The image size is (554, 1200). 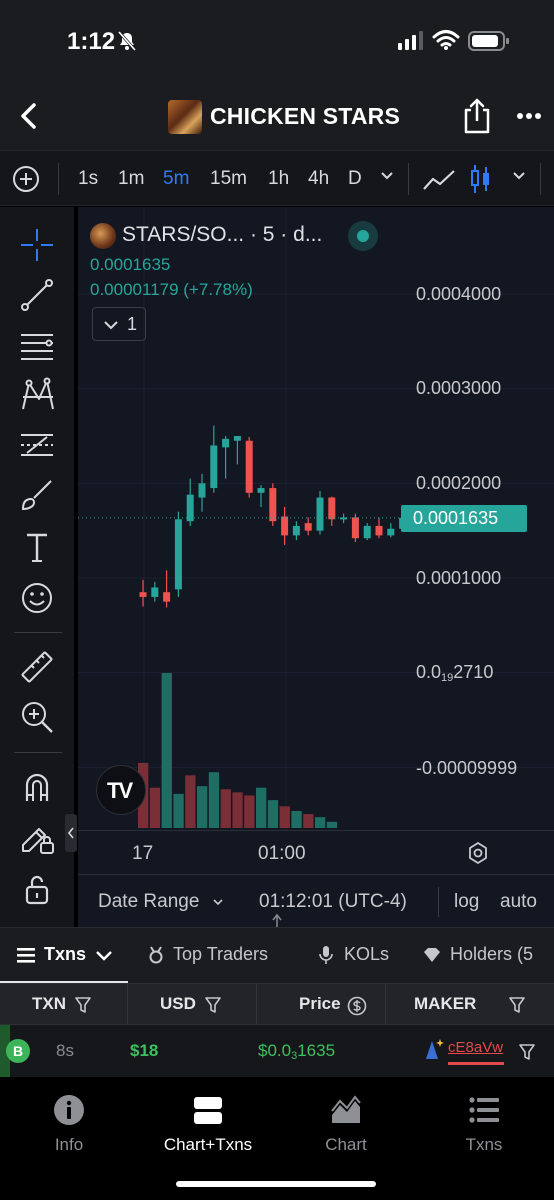 I want to click on magnet-icon, so click(x=37, y=787).